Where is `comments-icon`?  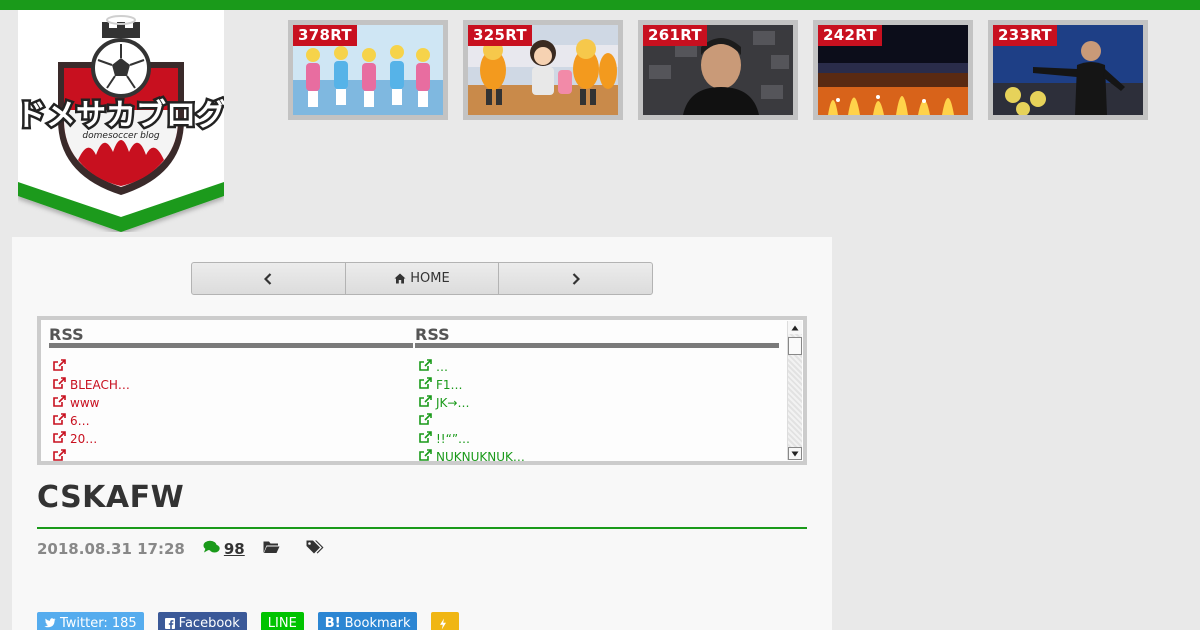 comments-icon is located at coordinates (213, 549).